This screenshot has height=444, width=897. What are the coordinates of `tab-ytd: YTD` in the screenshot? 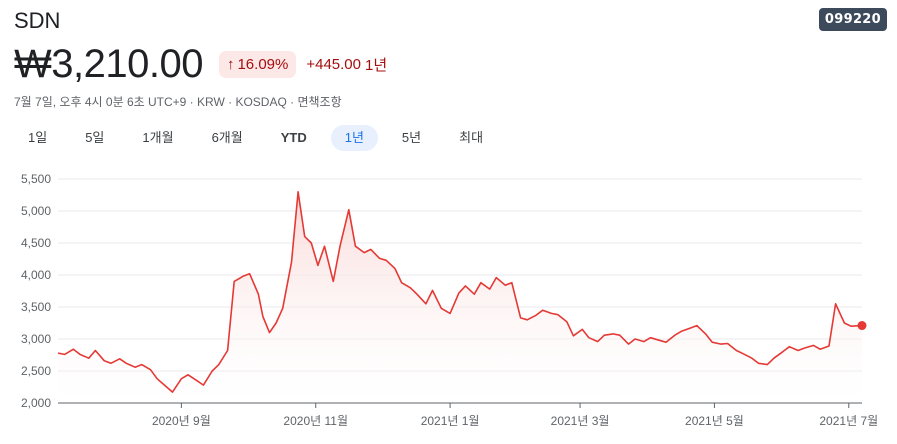 It's located at (294, 138).